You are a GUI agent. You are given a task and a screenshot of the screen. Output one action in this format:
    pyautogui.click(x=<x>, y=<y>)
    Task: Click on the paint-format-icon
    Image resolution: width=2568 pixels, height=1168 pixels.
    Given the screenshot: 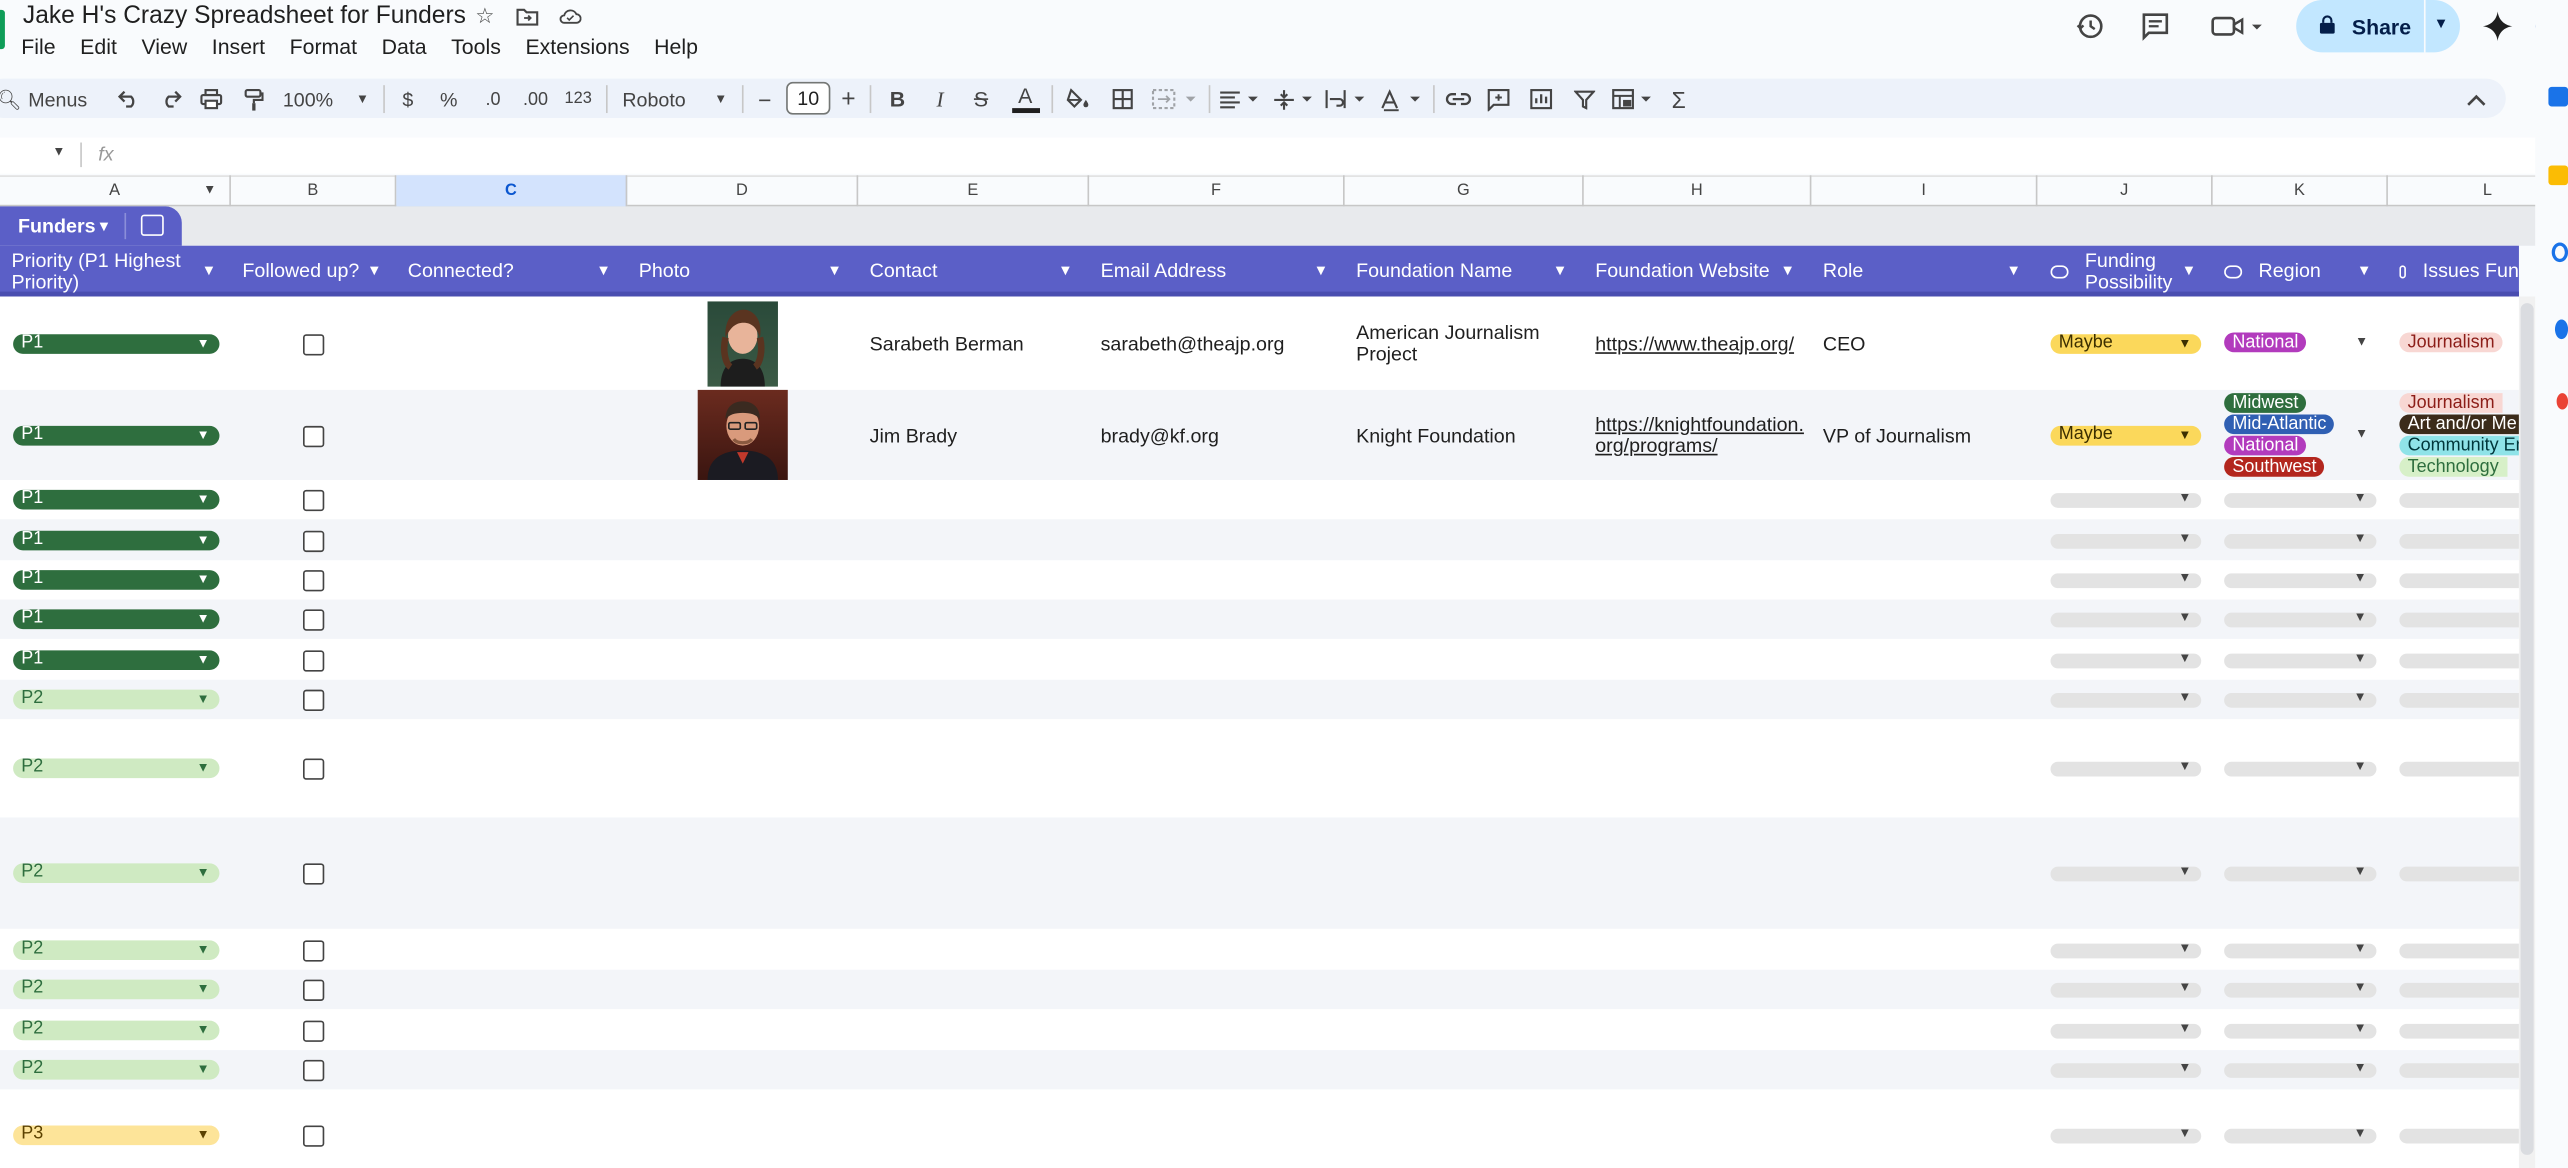 What is the action you would take?
    pyautogui.click(x=254, y=99)
    